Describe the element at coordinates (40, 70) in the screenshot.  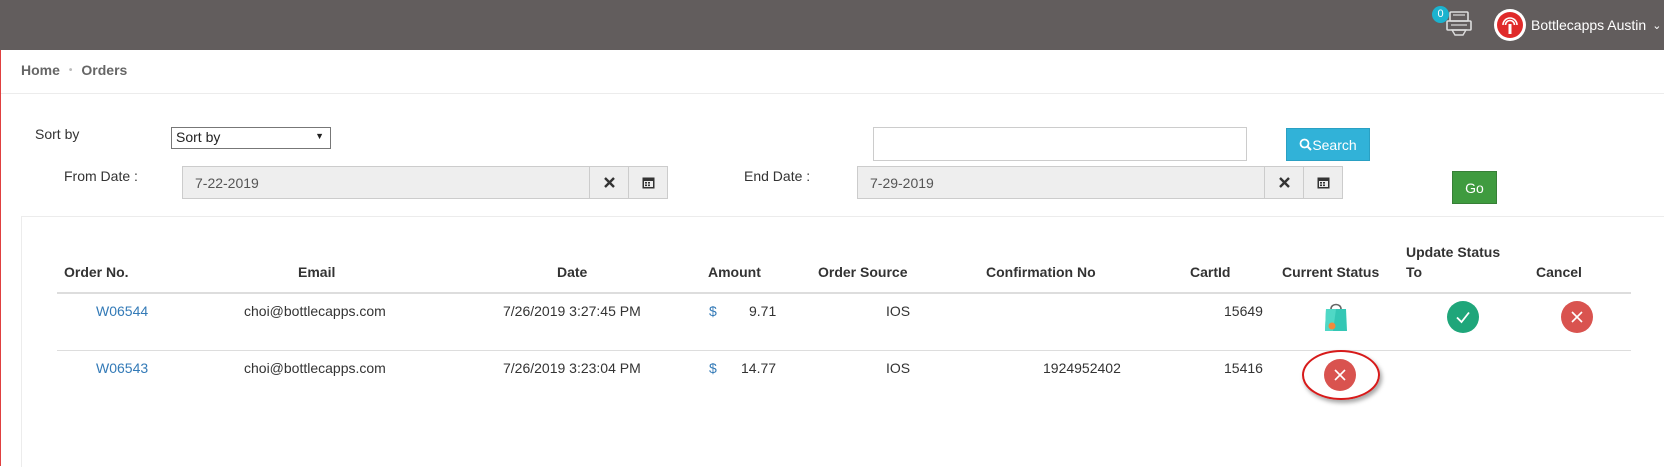
I see `breadcrumb-home: Home` at that location.